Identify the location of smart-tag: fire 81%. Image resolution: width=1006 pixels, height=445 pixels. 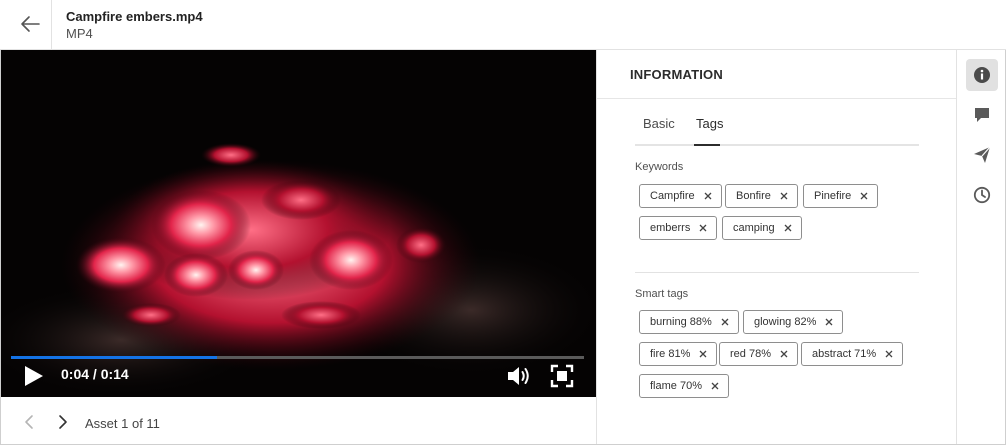
(678, 354).